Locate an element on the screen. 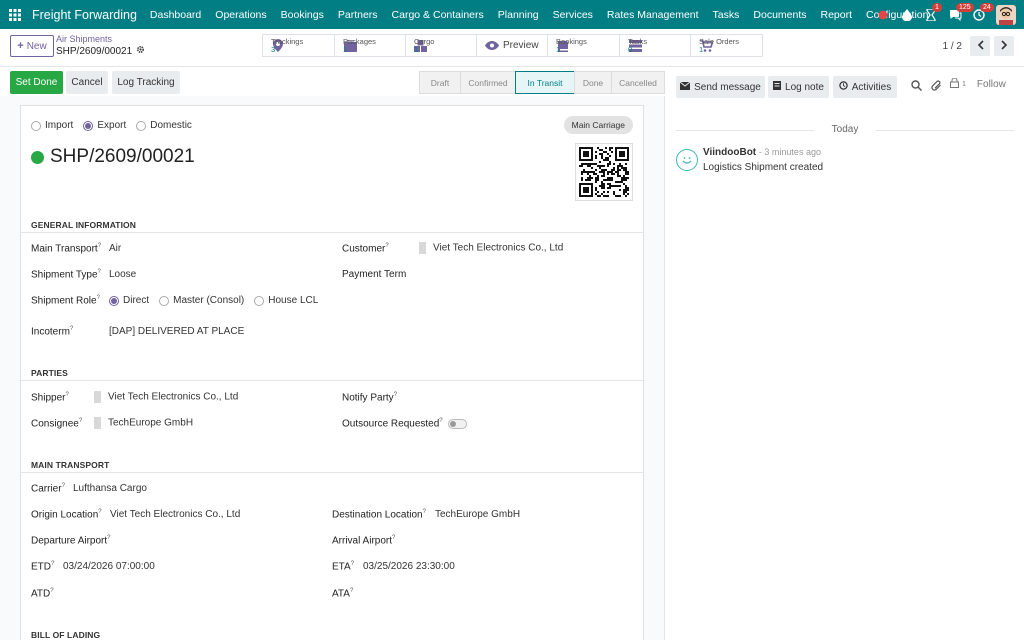 This screenshot has height=640, width=1024. stage-done: Done is located at coordinates (593, 82).